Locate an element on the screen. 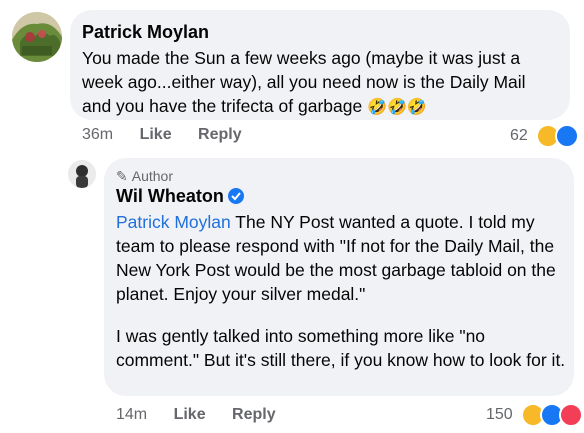 The width and height of the screenshot is (584, 433). like-icon is located at coordinates (566, 136).